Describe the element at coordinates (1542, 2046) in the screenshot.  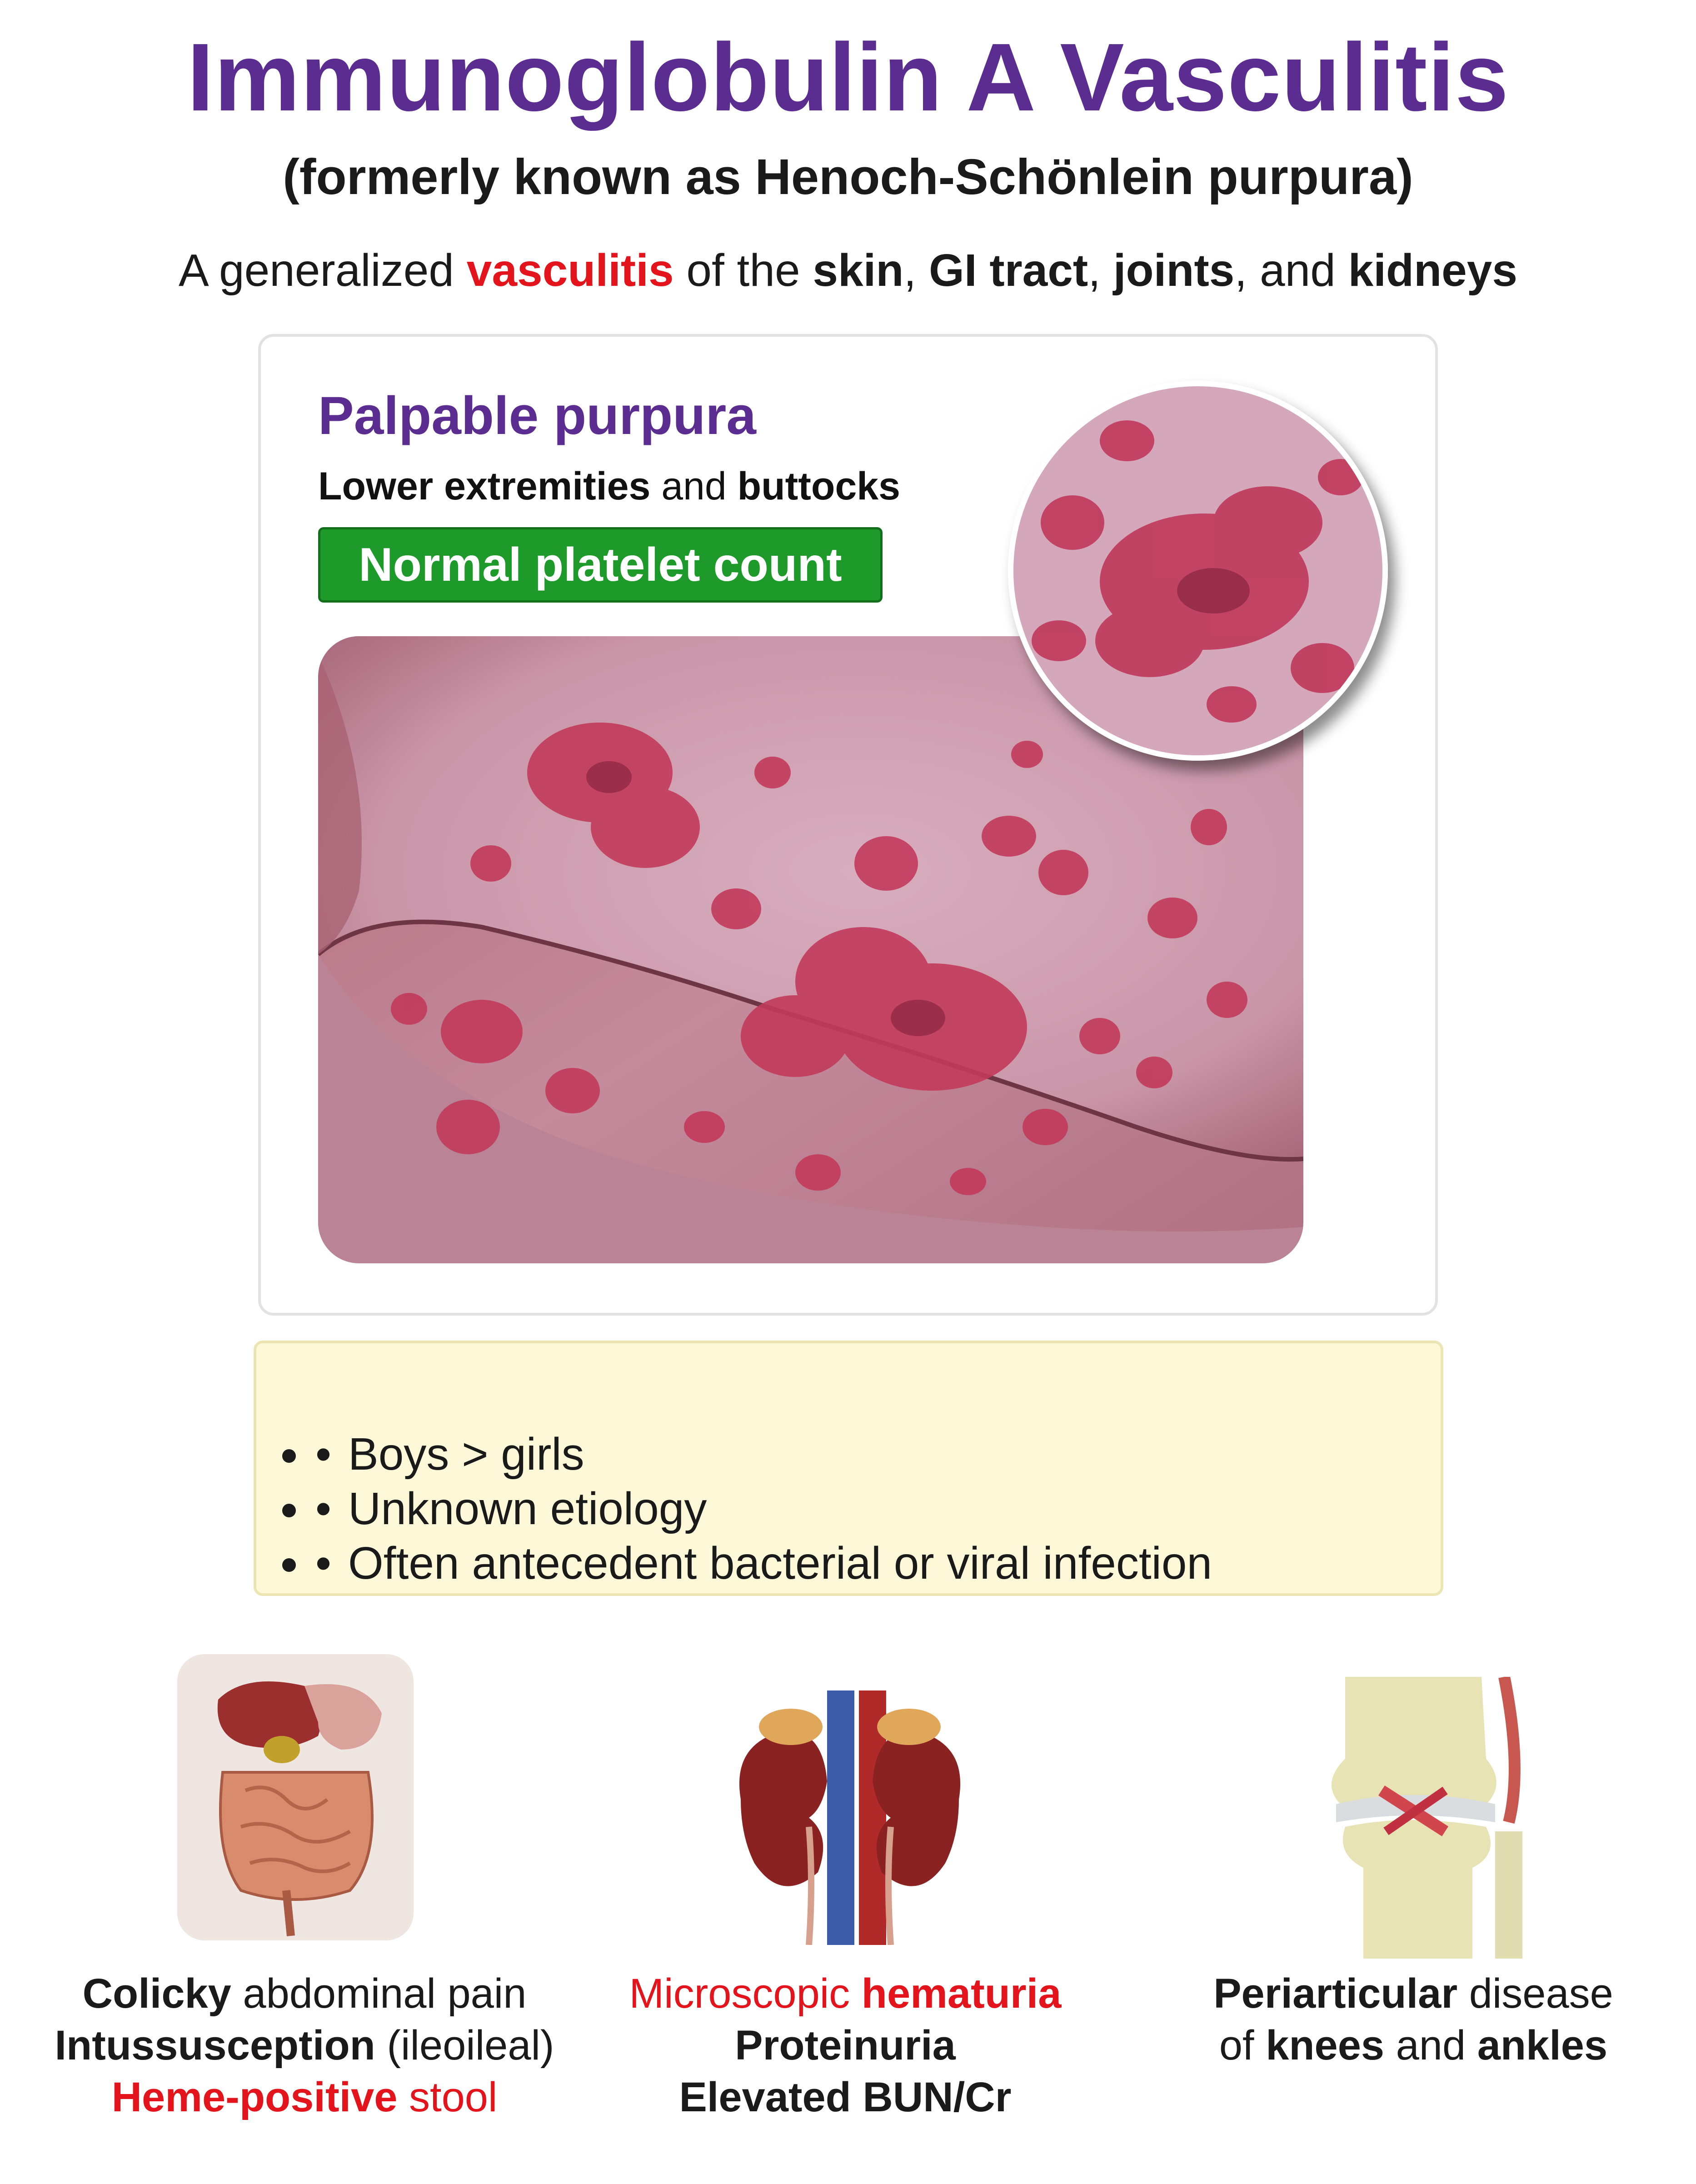
I see `knee-ankles: ankles` at that location.